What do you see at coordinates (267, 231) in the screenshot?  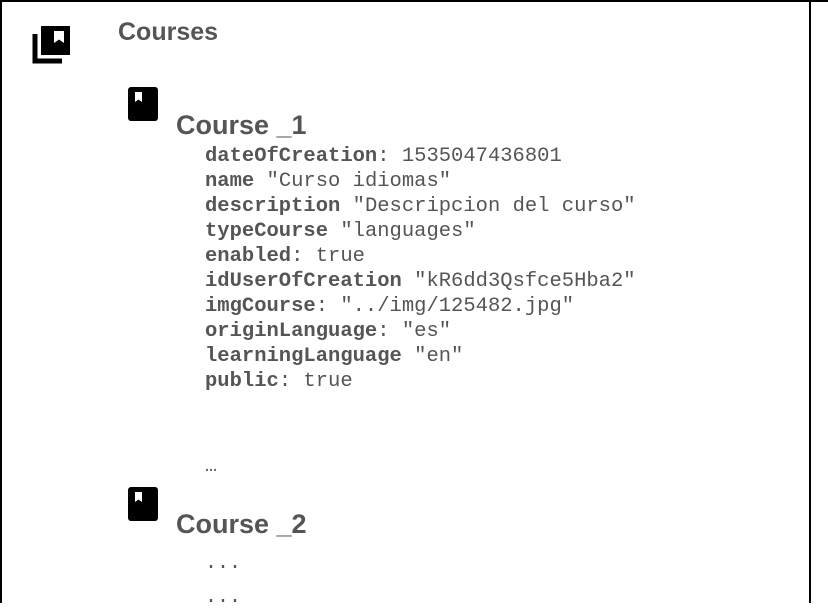 I see `field-key: typeCourse` at bounding box center [267, 231].